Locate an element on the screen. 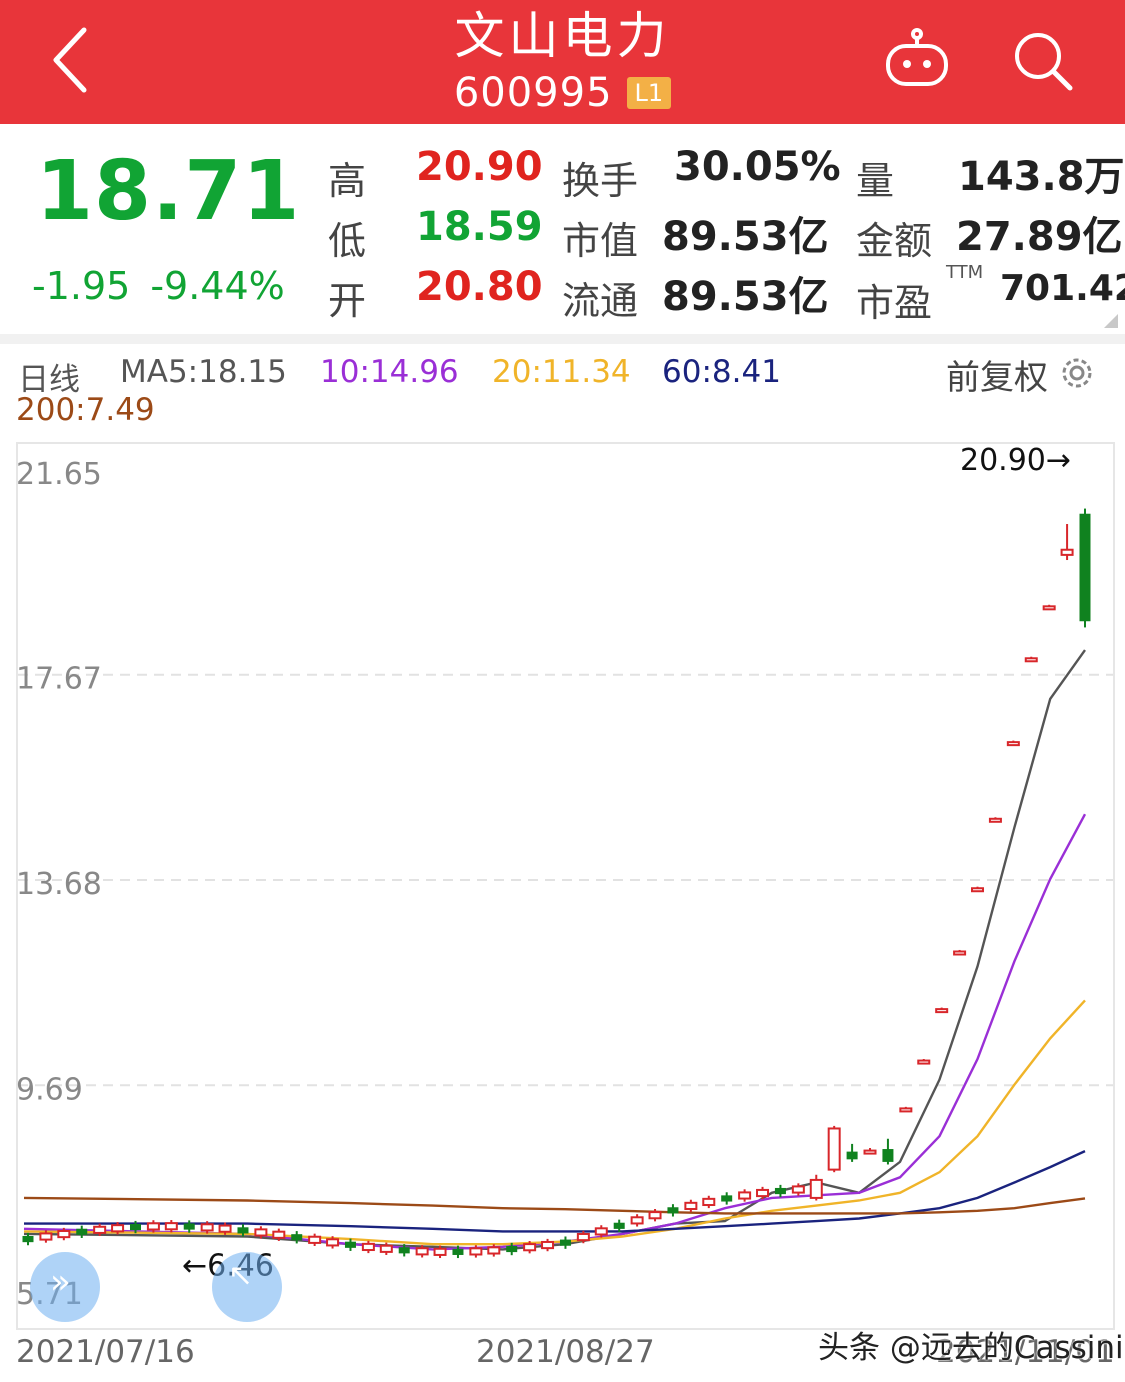 The height and width of the screenshot is (1382, 1125). price-change-pct: -9.44% is located at coordinates (217, 286).